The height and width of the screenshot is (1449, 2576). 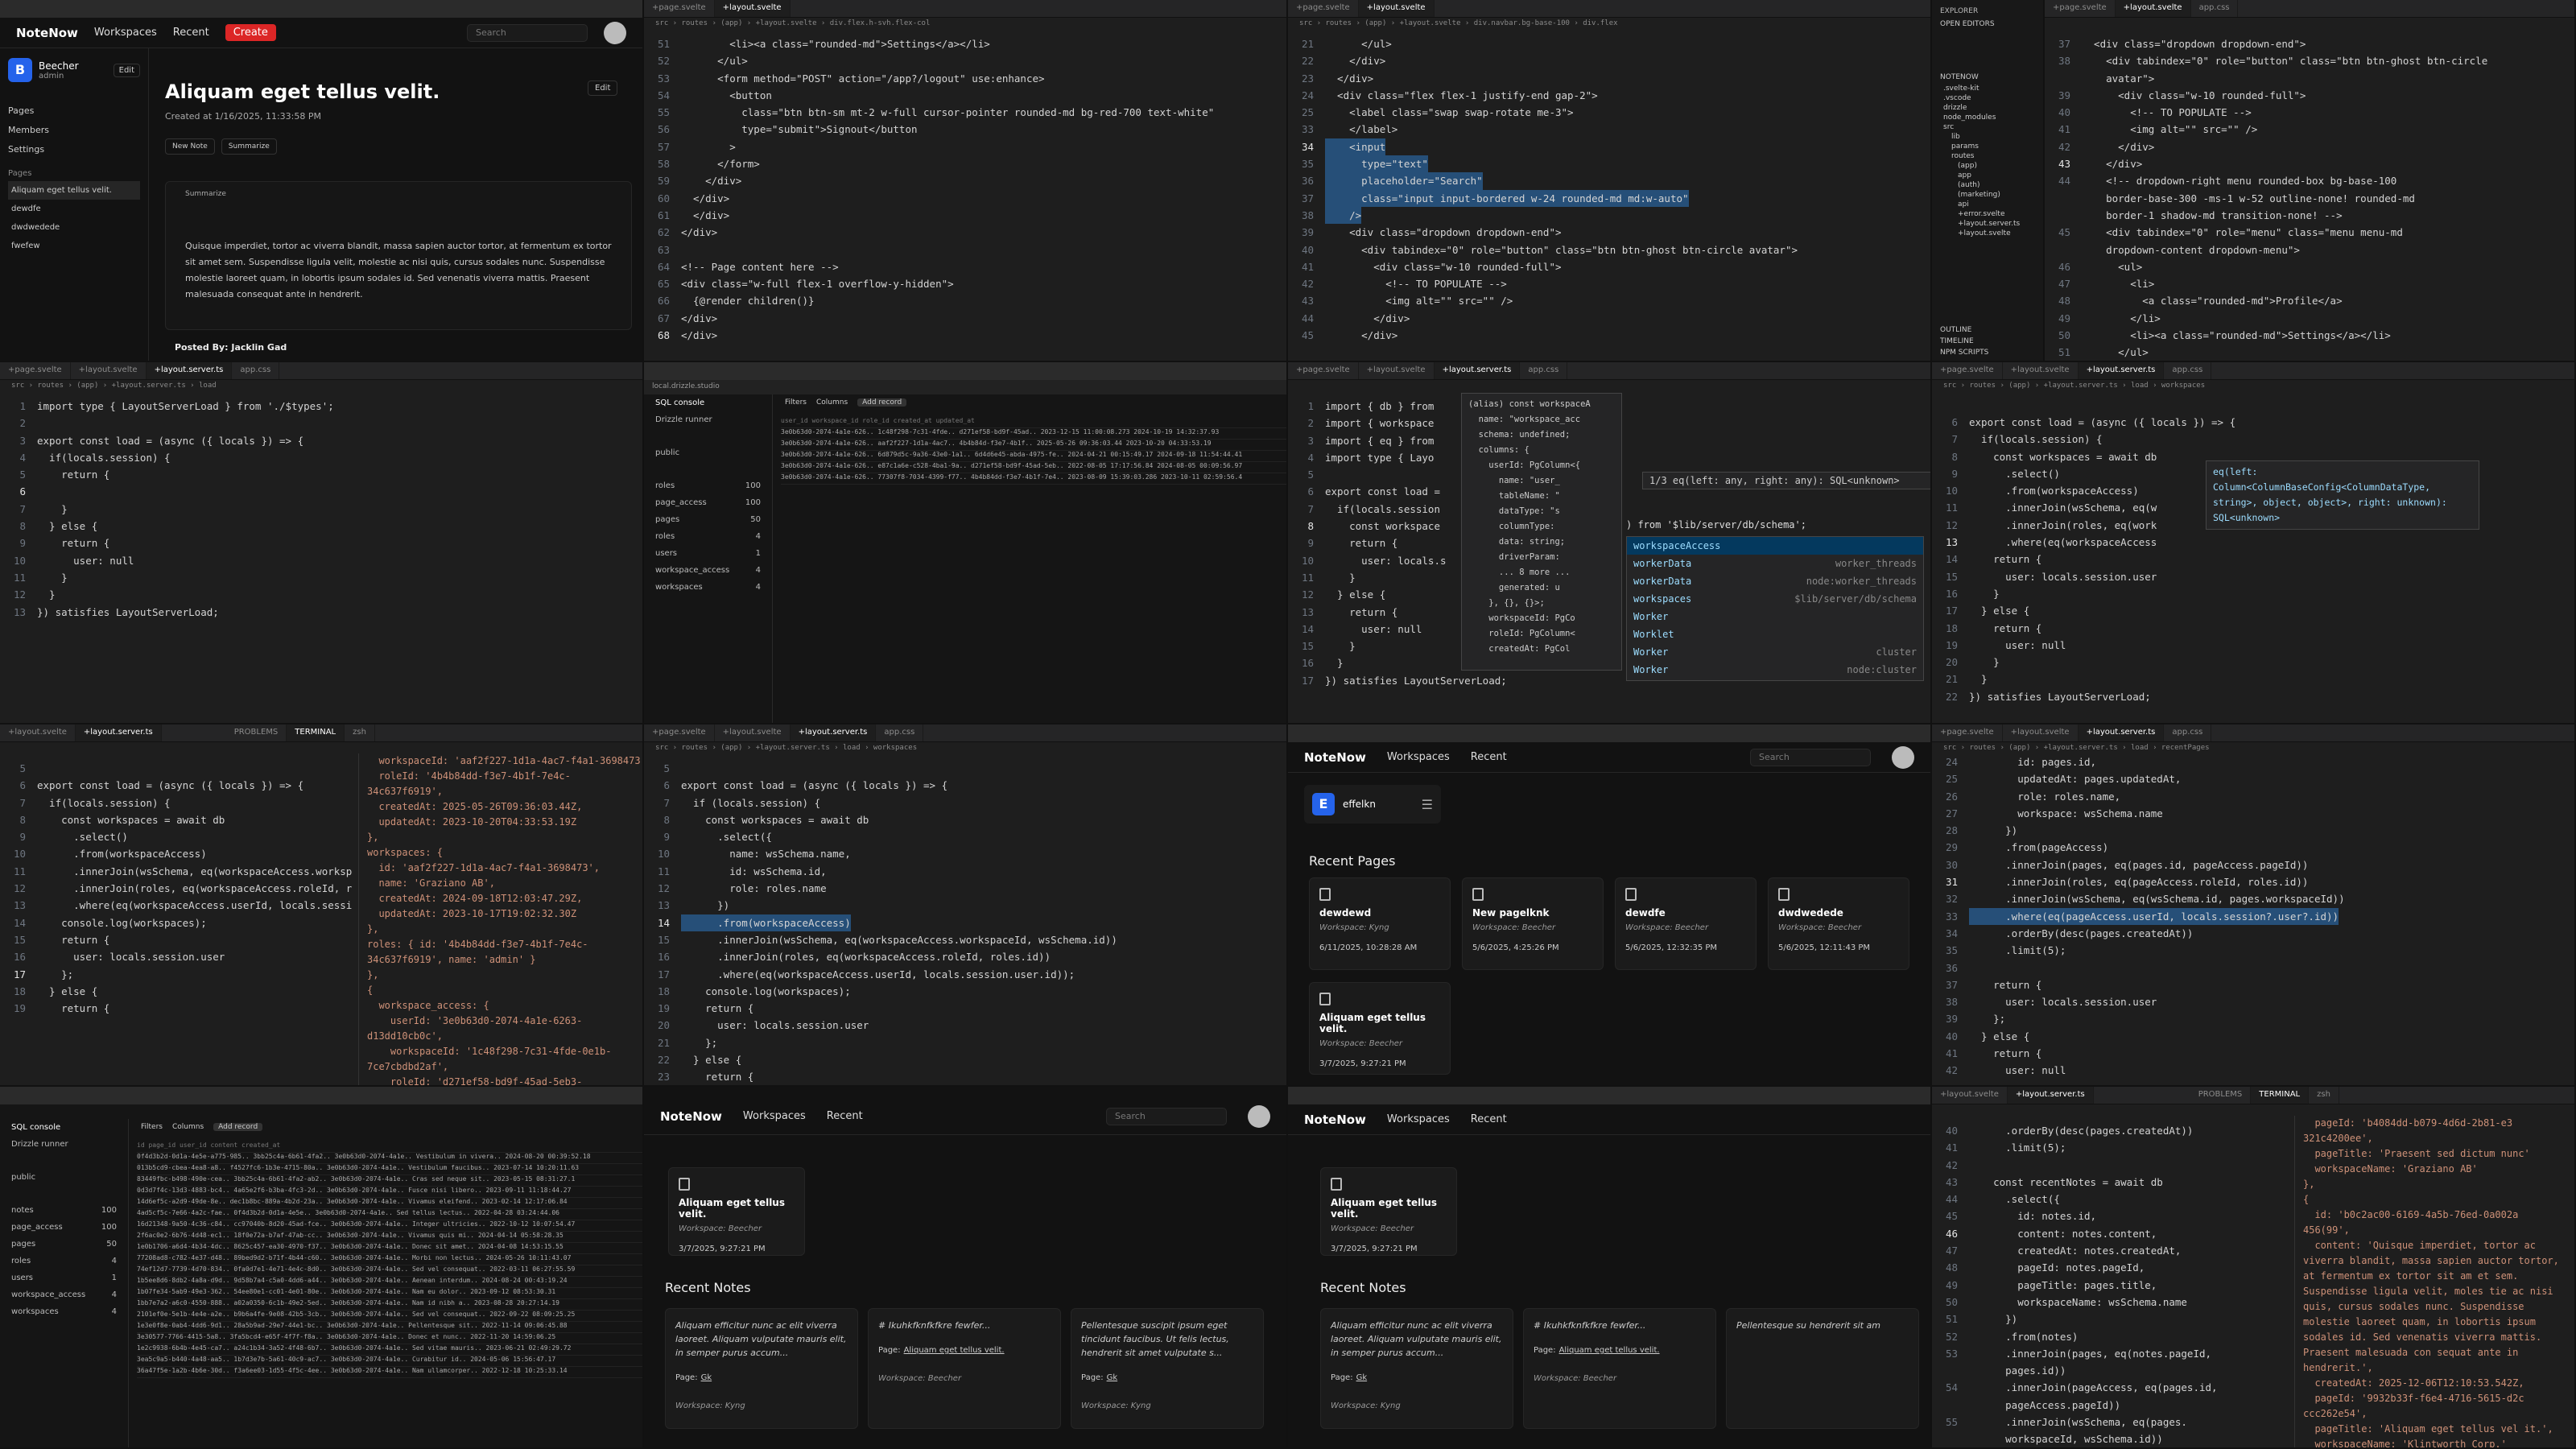 I want to click on tree-item: params, so click(x=1987, y=146).